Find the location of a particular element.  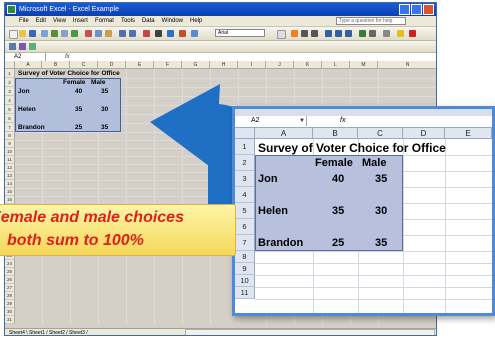

zoom-header-female-cell: Female is located at coordinates (334, 163).